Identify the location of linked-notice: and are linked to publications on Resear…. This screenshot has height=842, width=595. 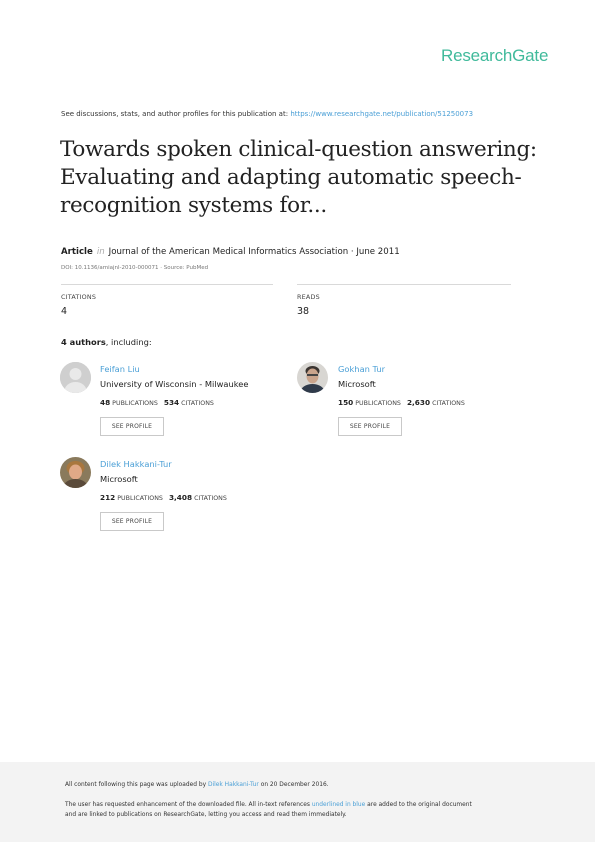
(206, 815).